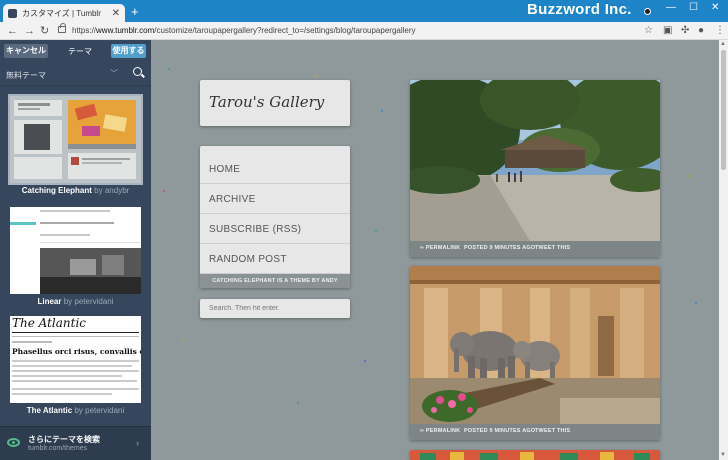  Describe the element at coordinates (64, 439) in the screenshot. I see `more-themes-title: さらにテーマを検索` at that location.